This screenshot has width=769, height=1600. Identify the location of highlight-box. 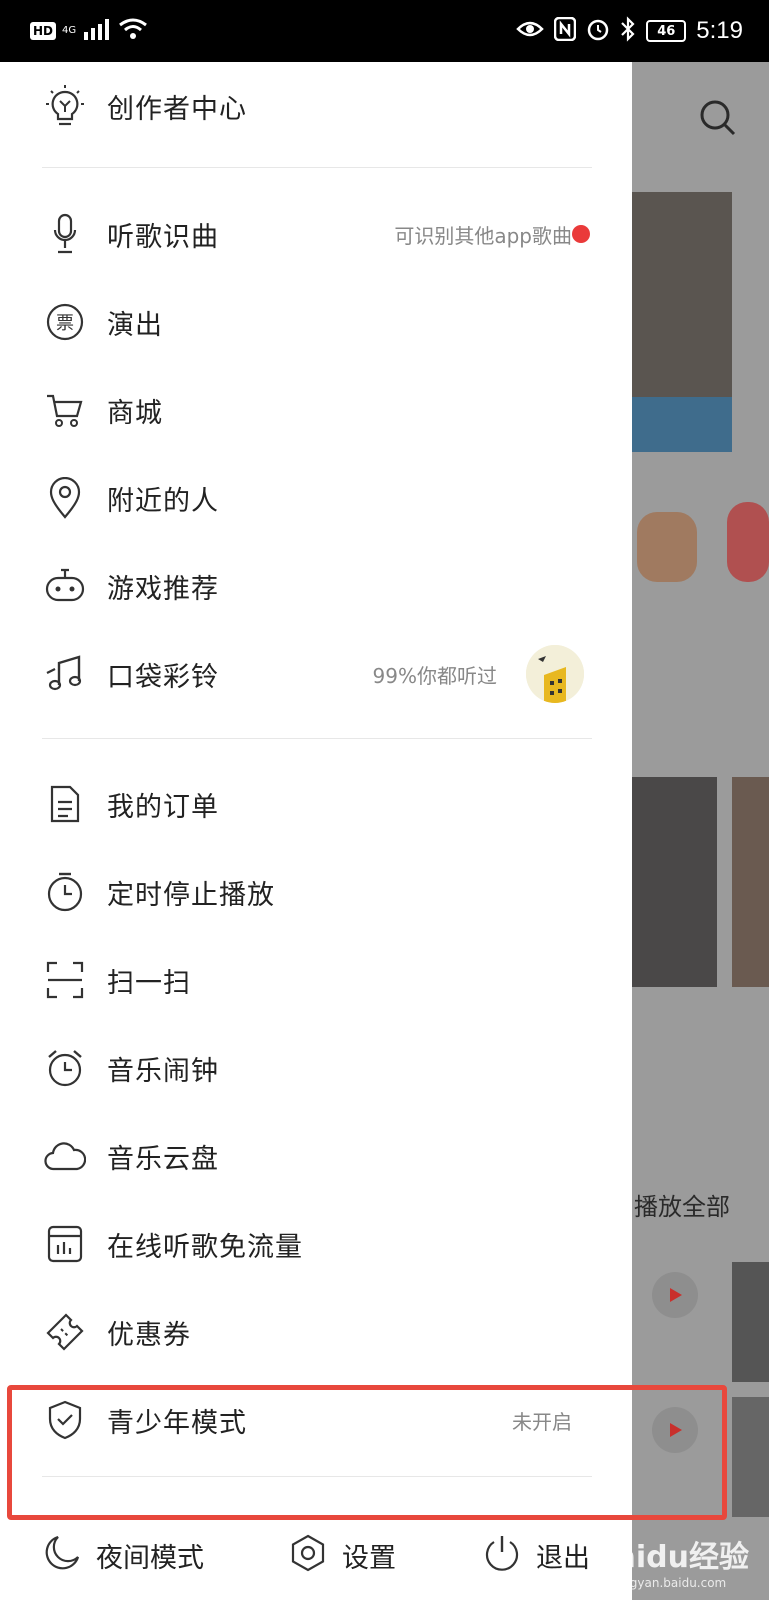
(367, 1452).